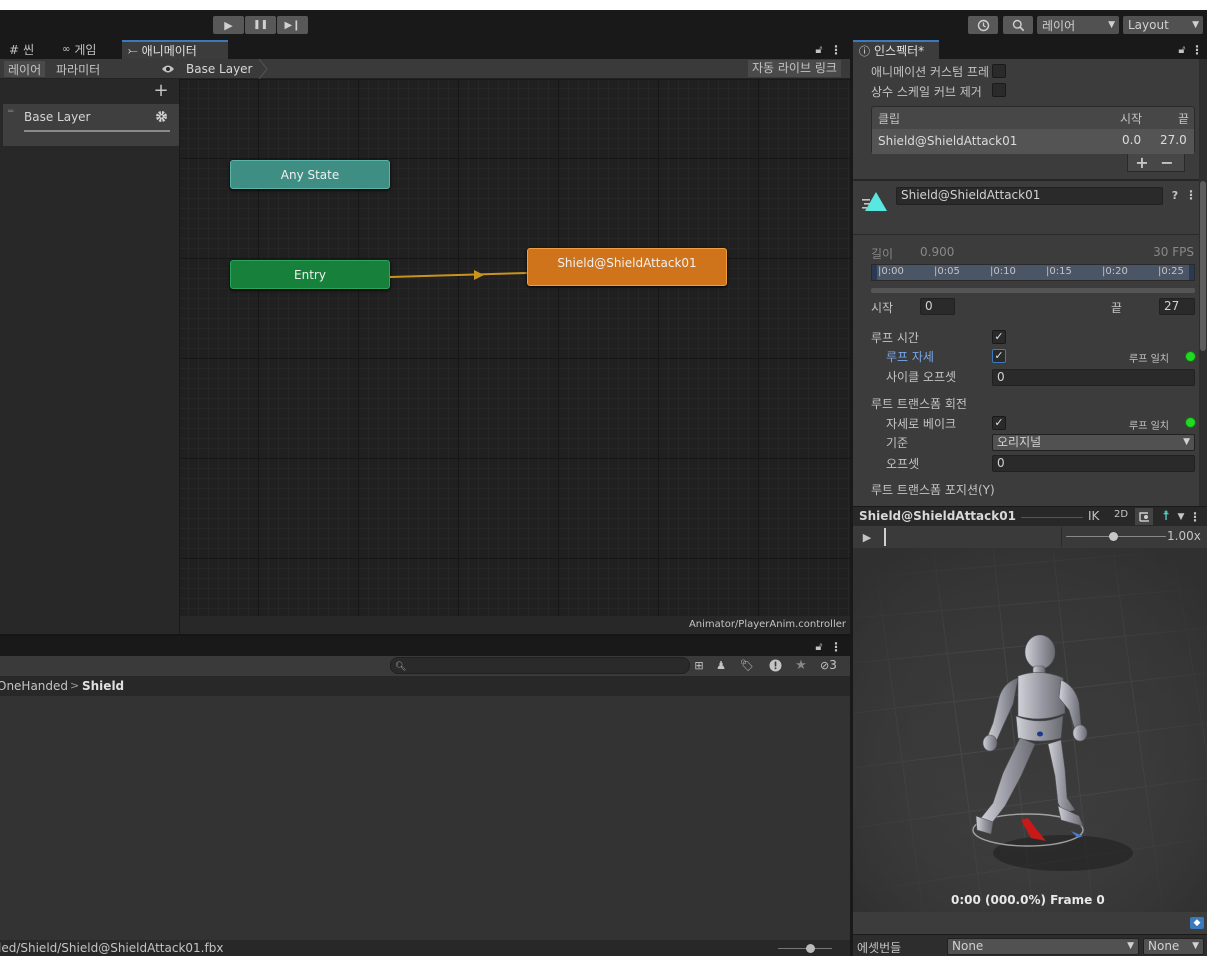 This screenshot has height=956, width=1207. What do you see at coordinates (1177, 306) in the screenshot?
I see `end-field: 27` at bounding box center [1177, 306].